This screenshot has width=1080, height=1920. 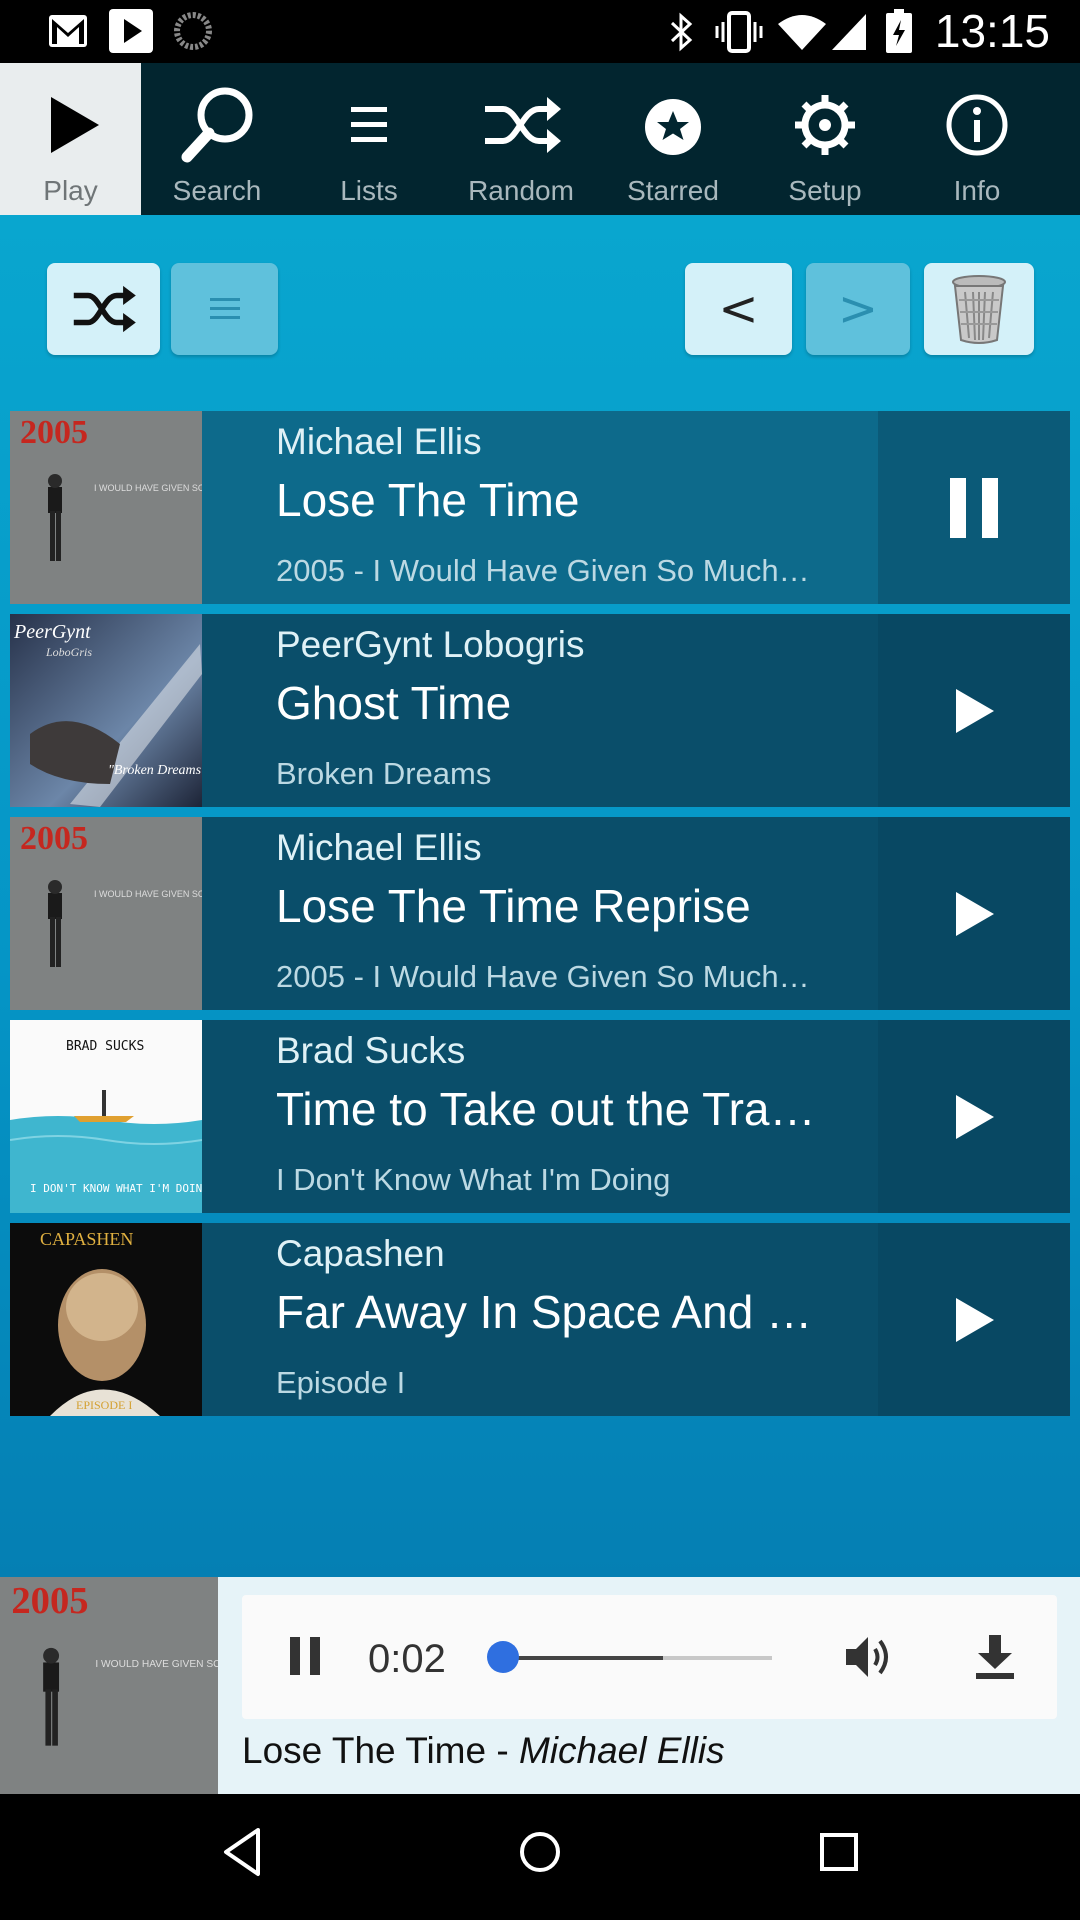 What do you see at coordinates (899, 31) in the screenshot?
I see `battery-icon` at bounding box center [899, 31].